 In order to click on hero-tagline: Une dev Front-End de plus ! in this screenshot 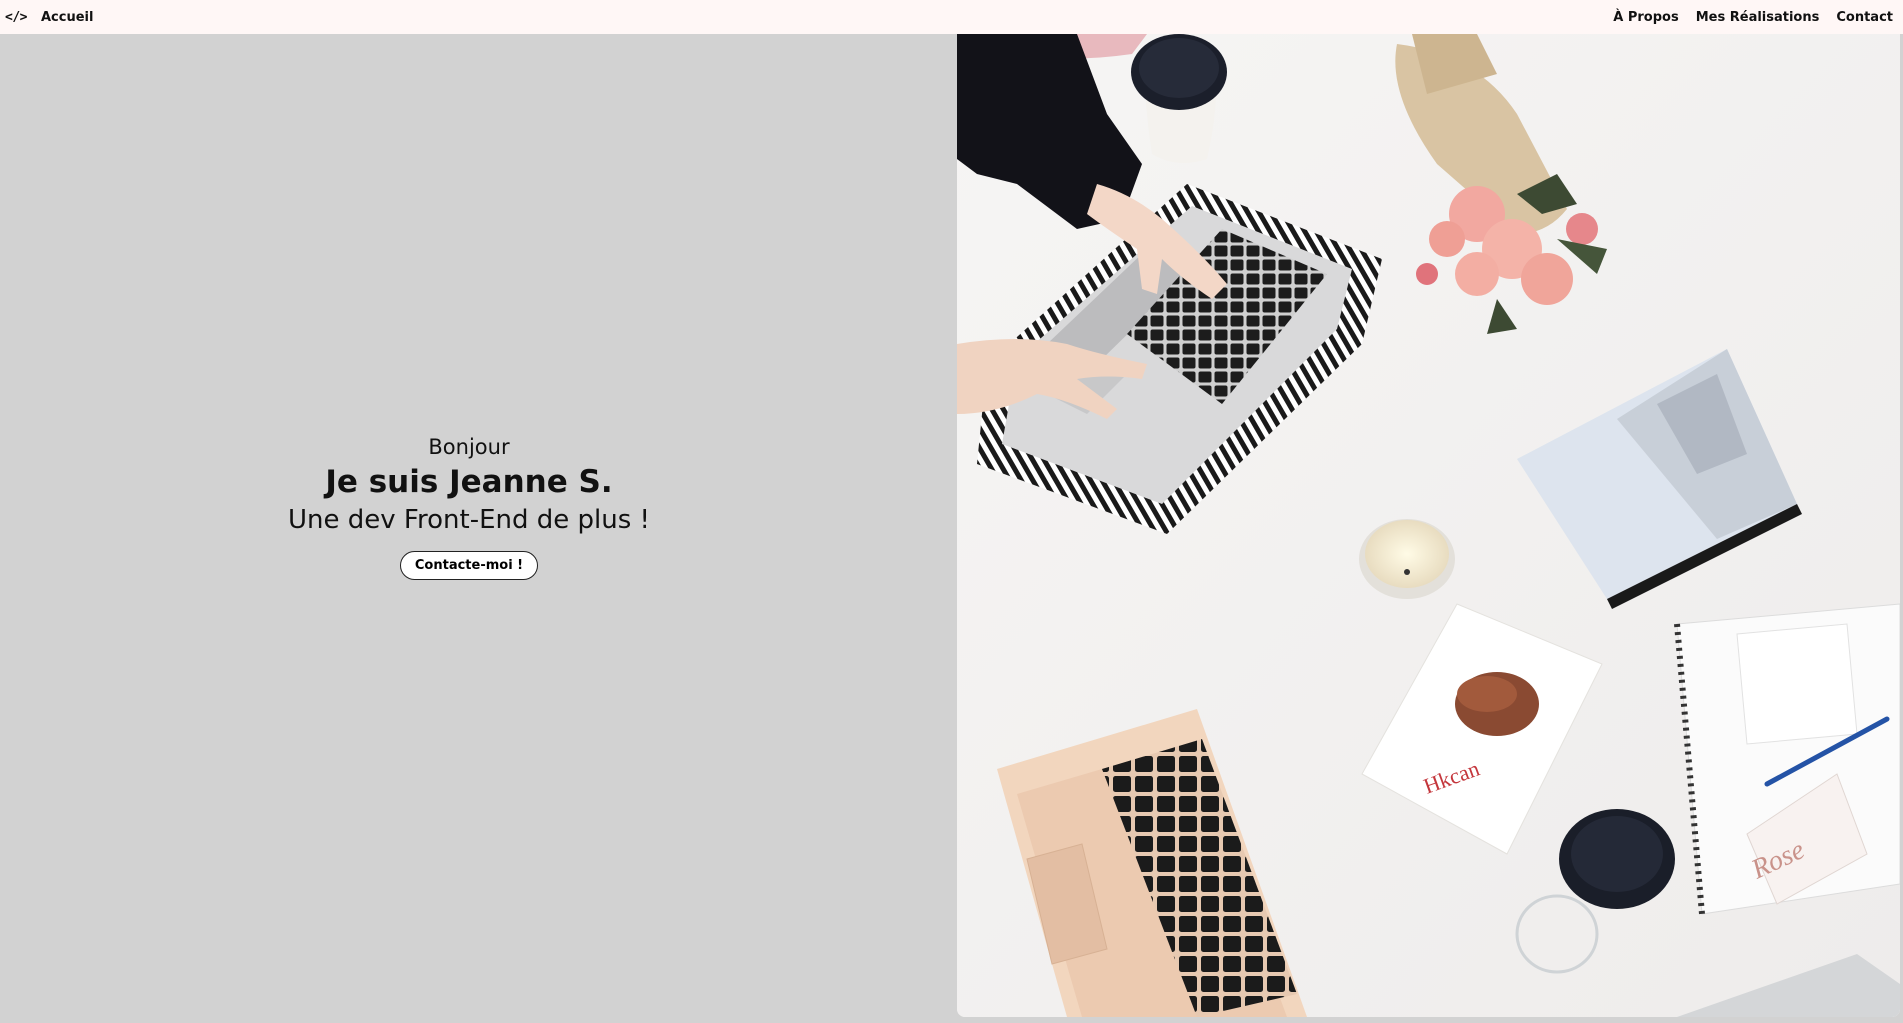, I will do `click(469, 520)`.